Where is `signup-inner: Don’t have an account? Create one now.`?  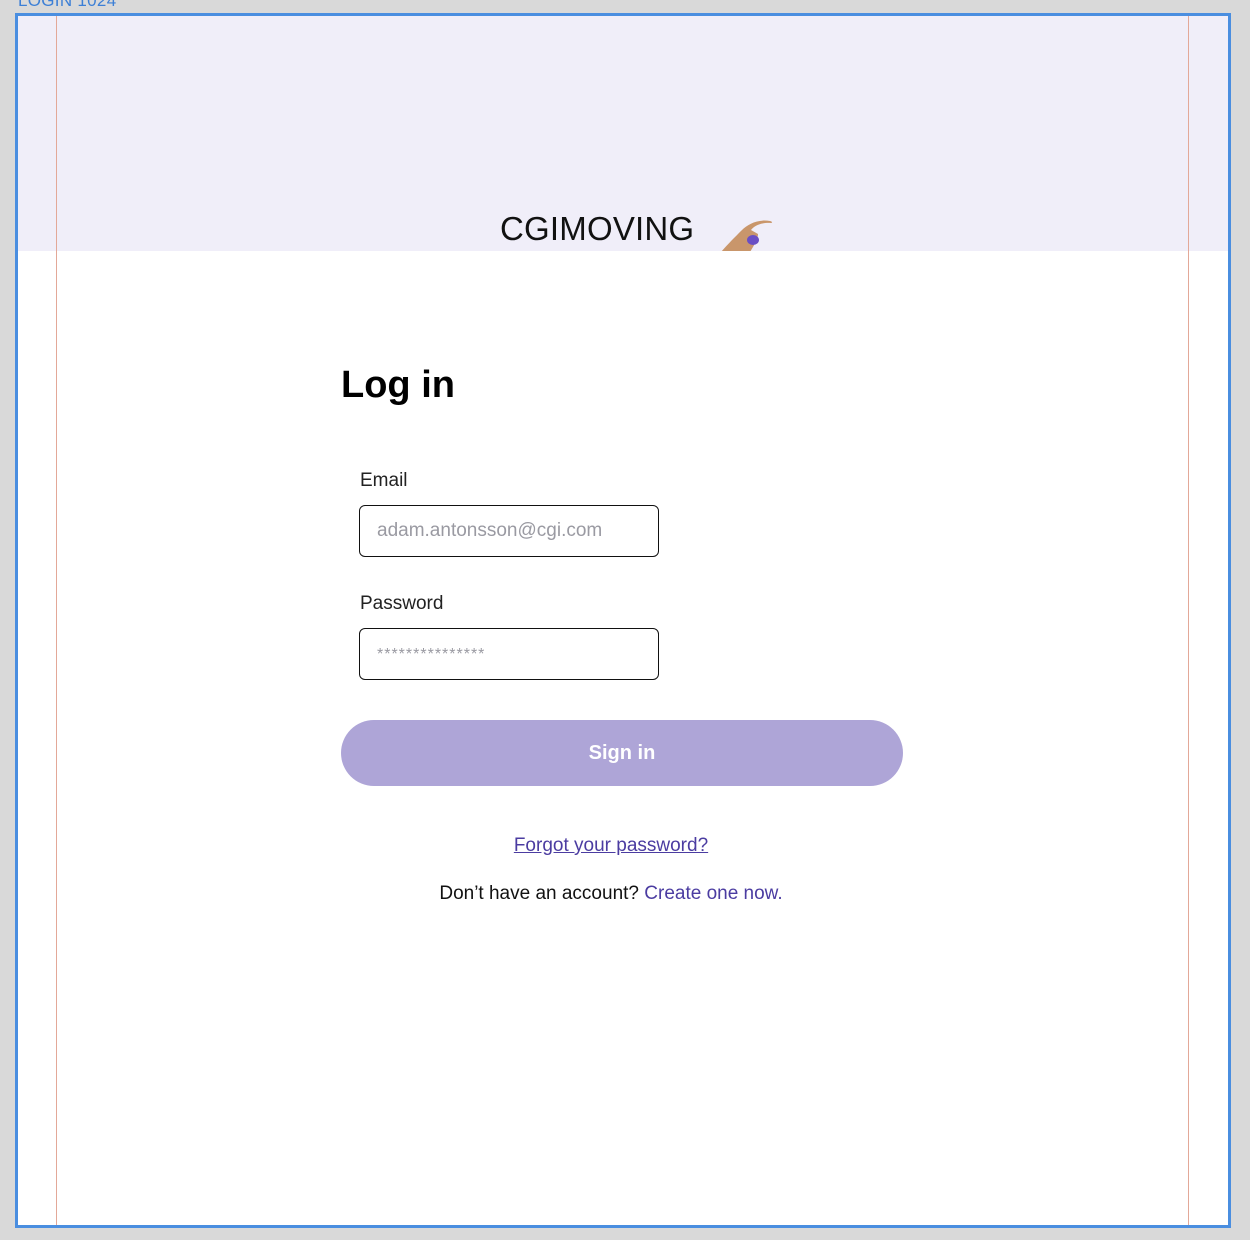
signup-inner: Don’t have an account? Create one now. is located at coordinates (610, 893).